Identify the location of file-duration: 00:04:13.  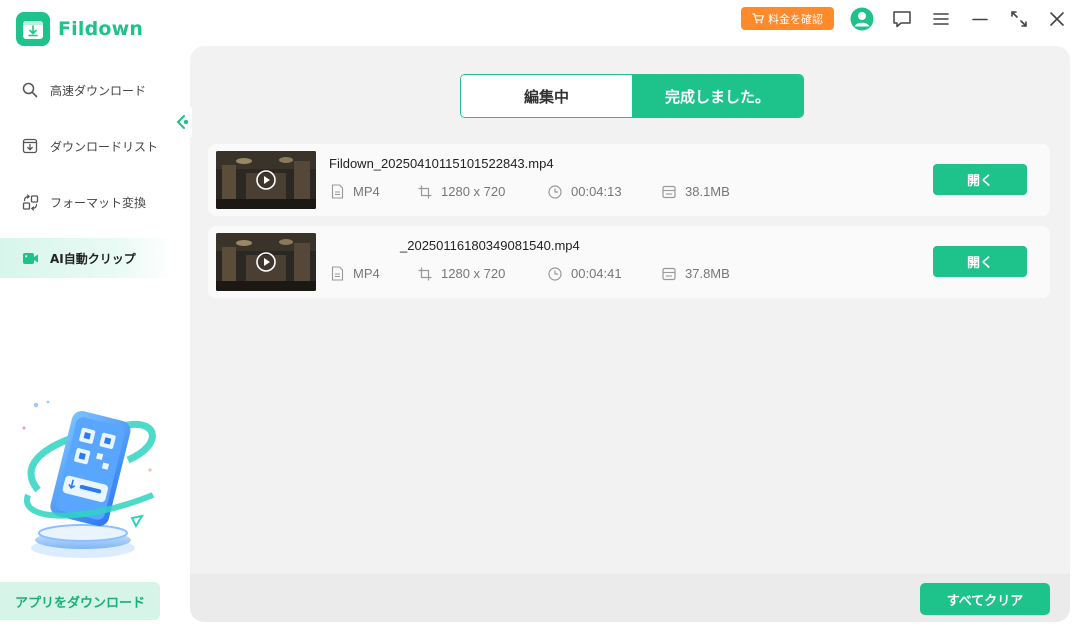
(585, 191).